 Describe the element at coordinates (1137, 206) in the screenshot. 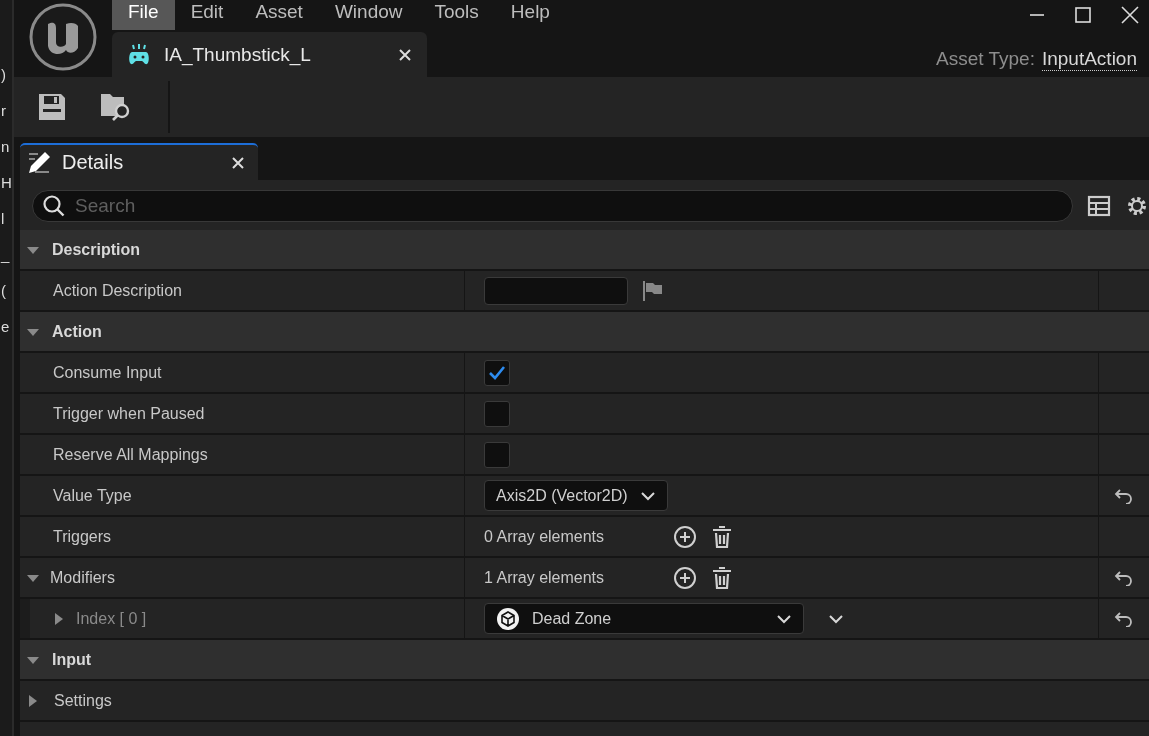

I see `settings-icon` at that location.